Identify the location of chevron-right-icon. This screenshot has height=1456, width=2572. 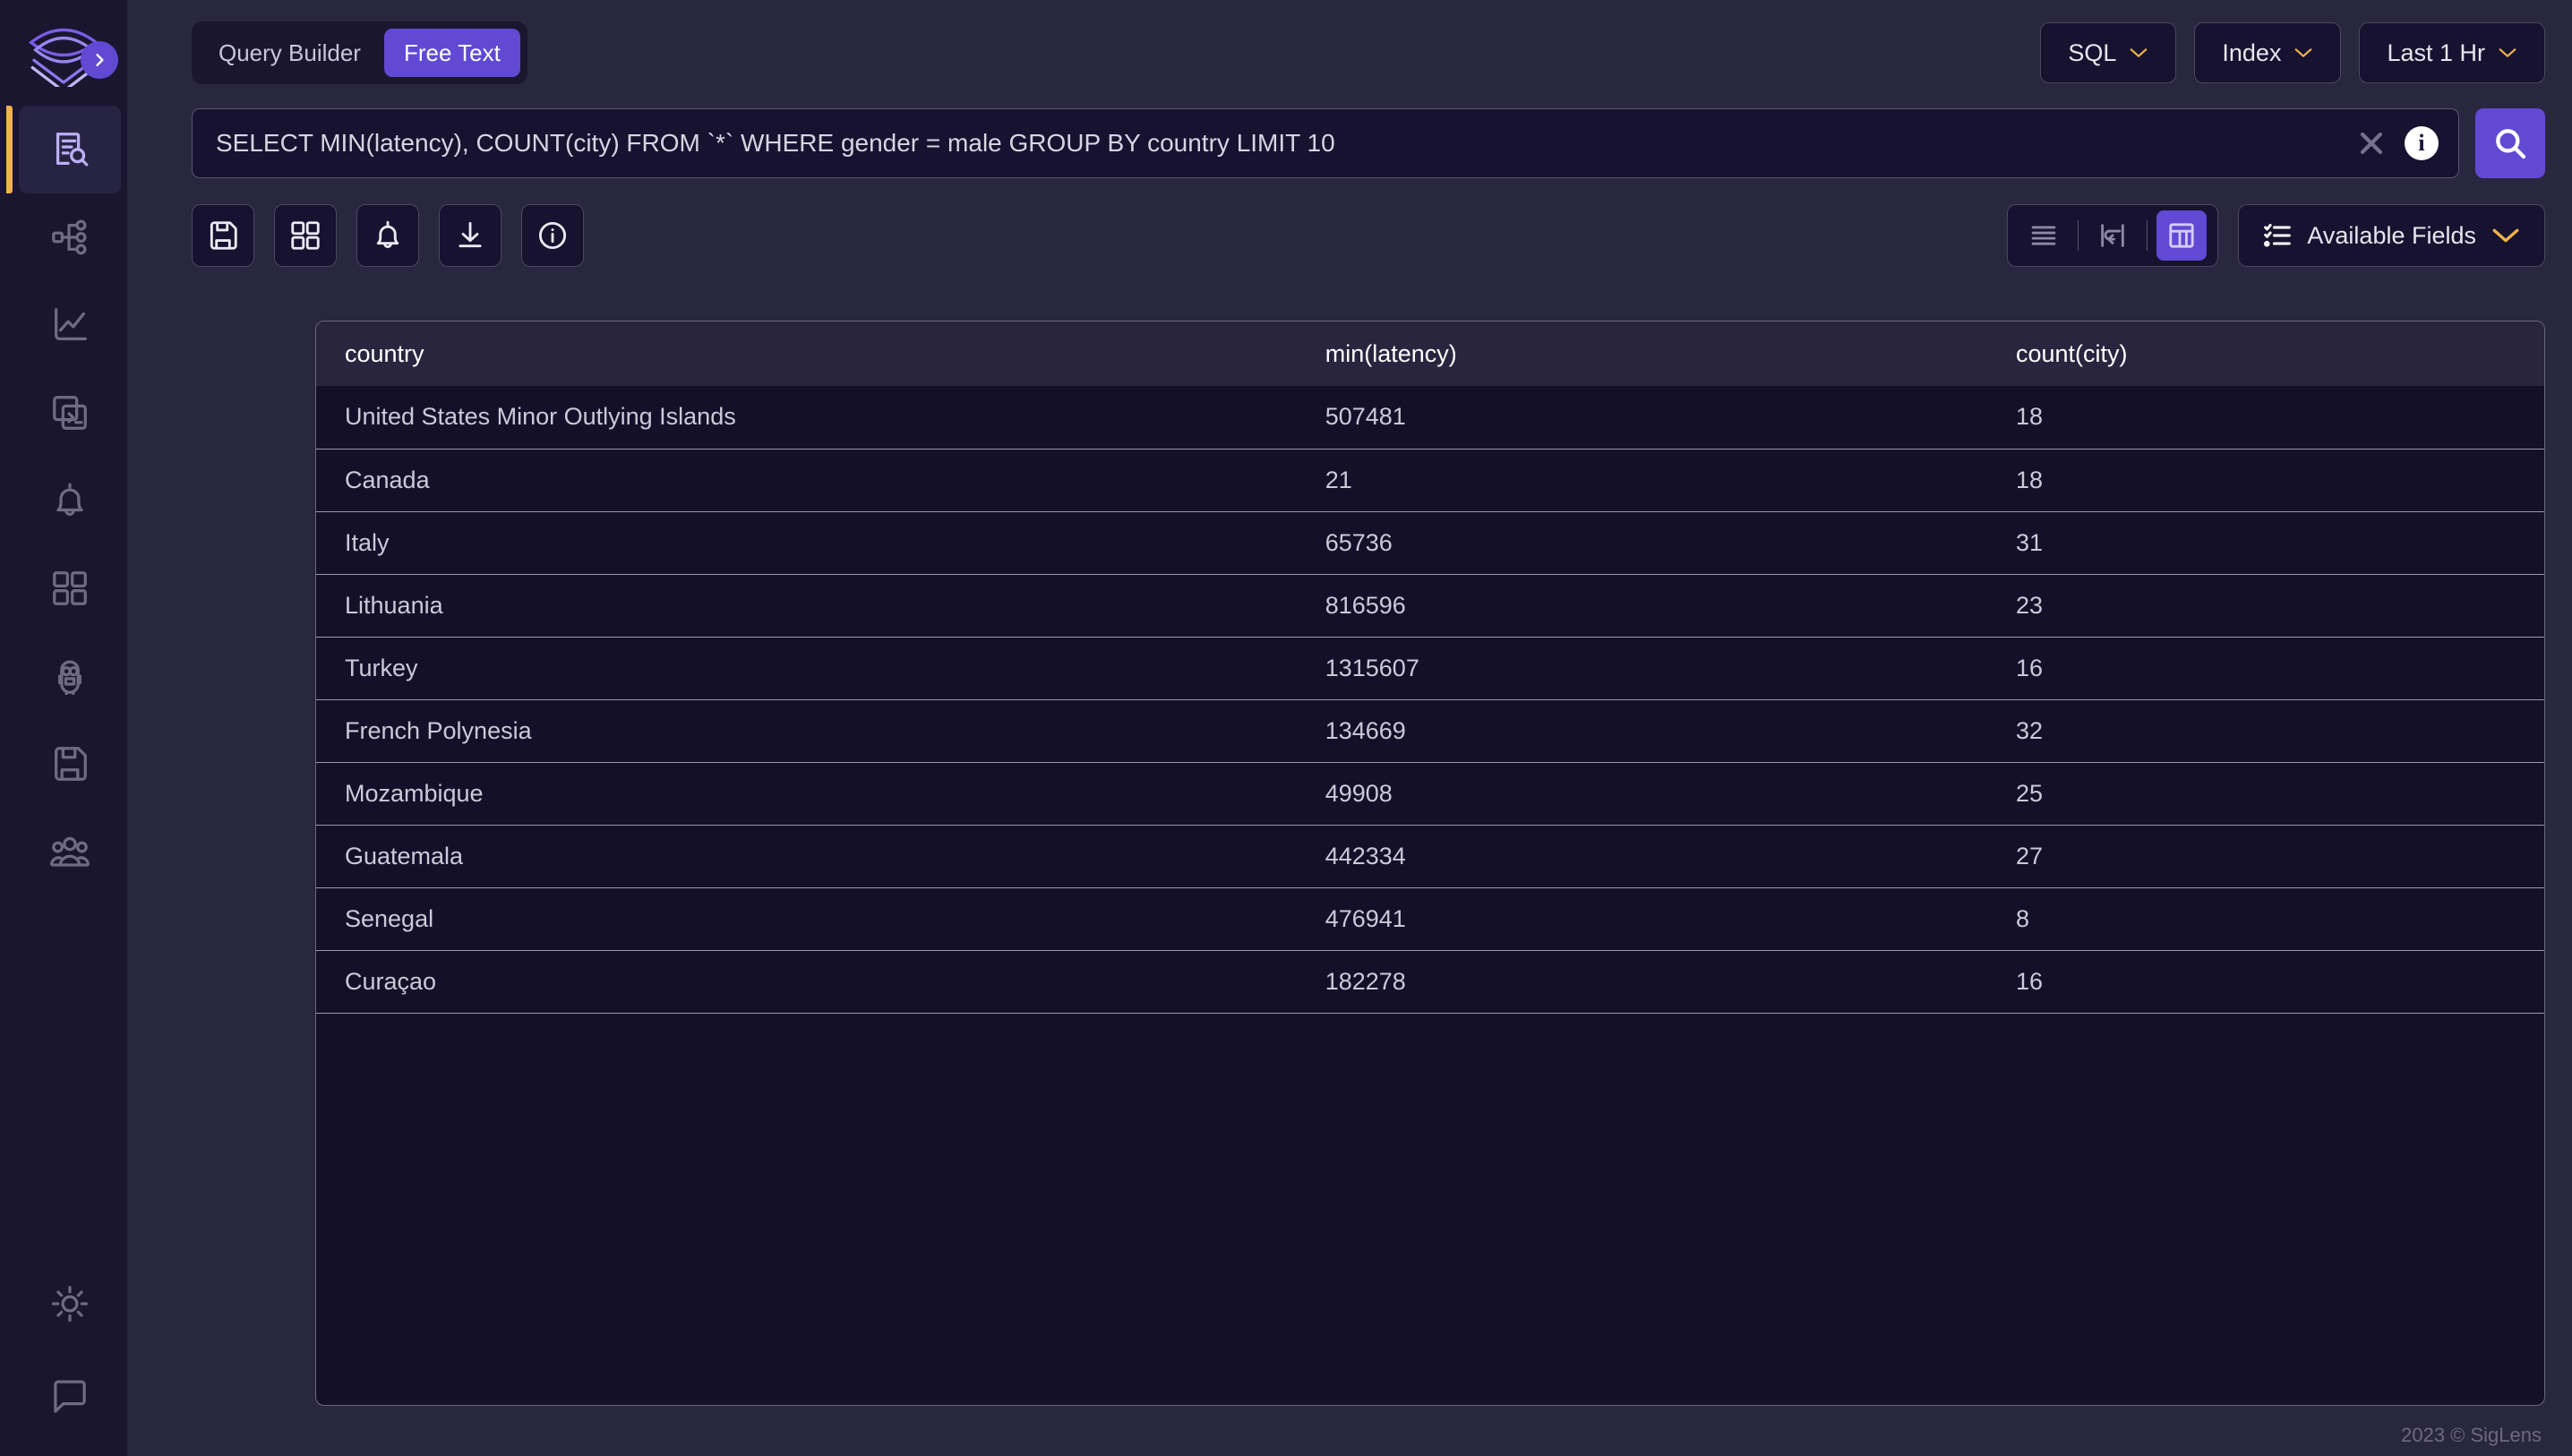
(100, 60).